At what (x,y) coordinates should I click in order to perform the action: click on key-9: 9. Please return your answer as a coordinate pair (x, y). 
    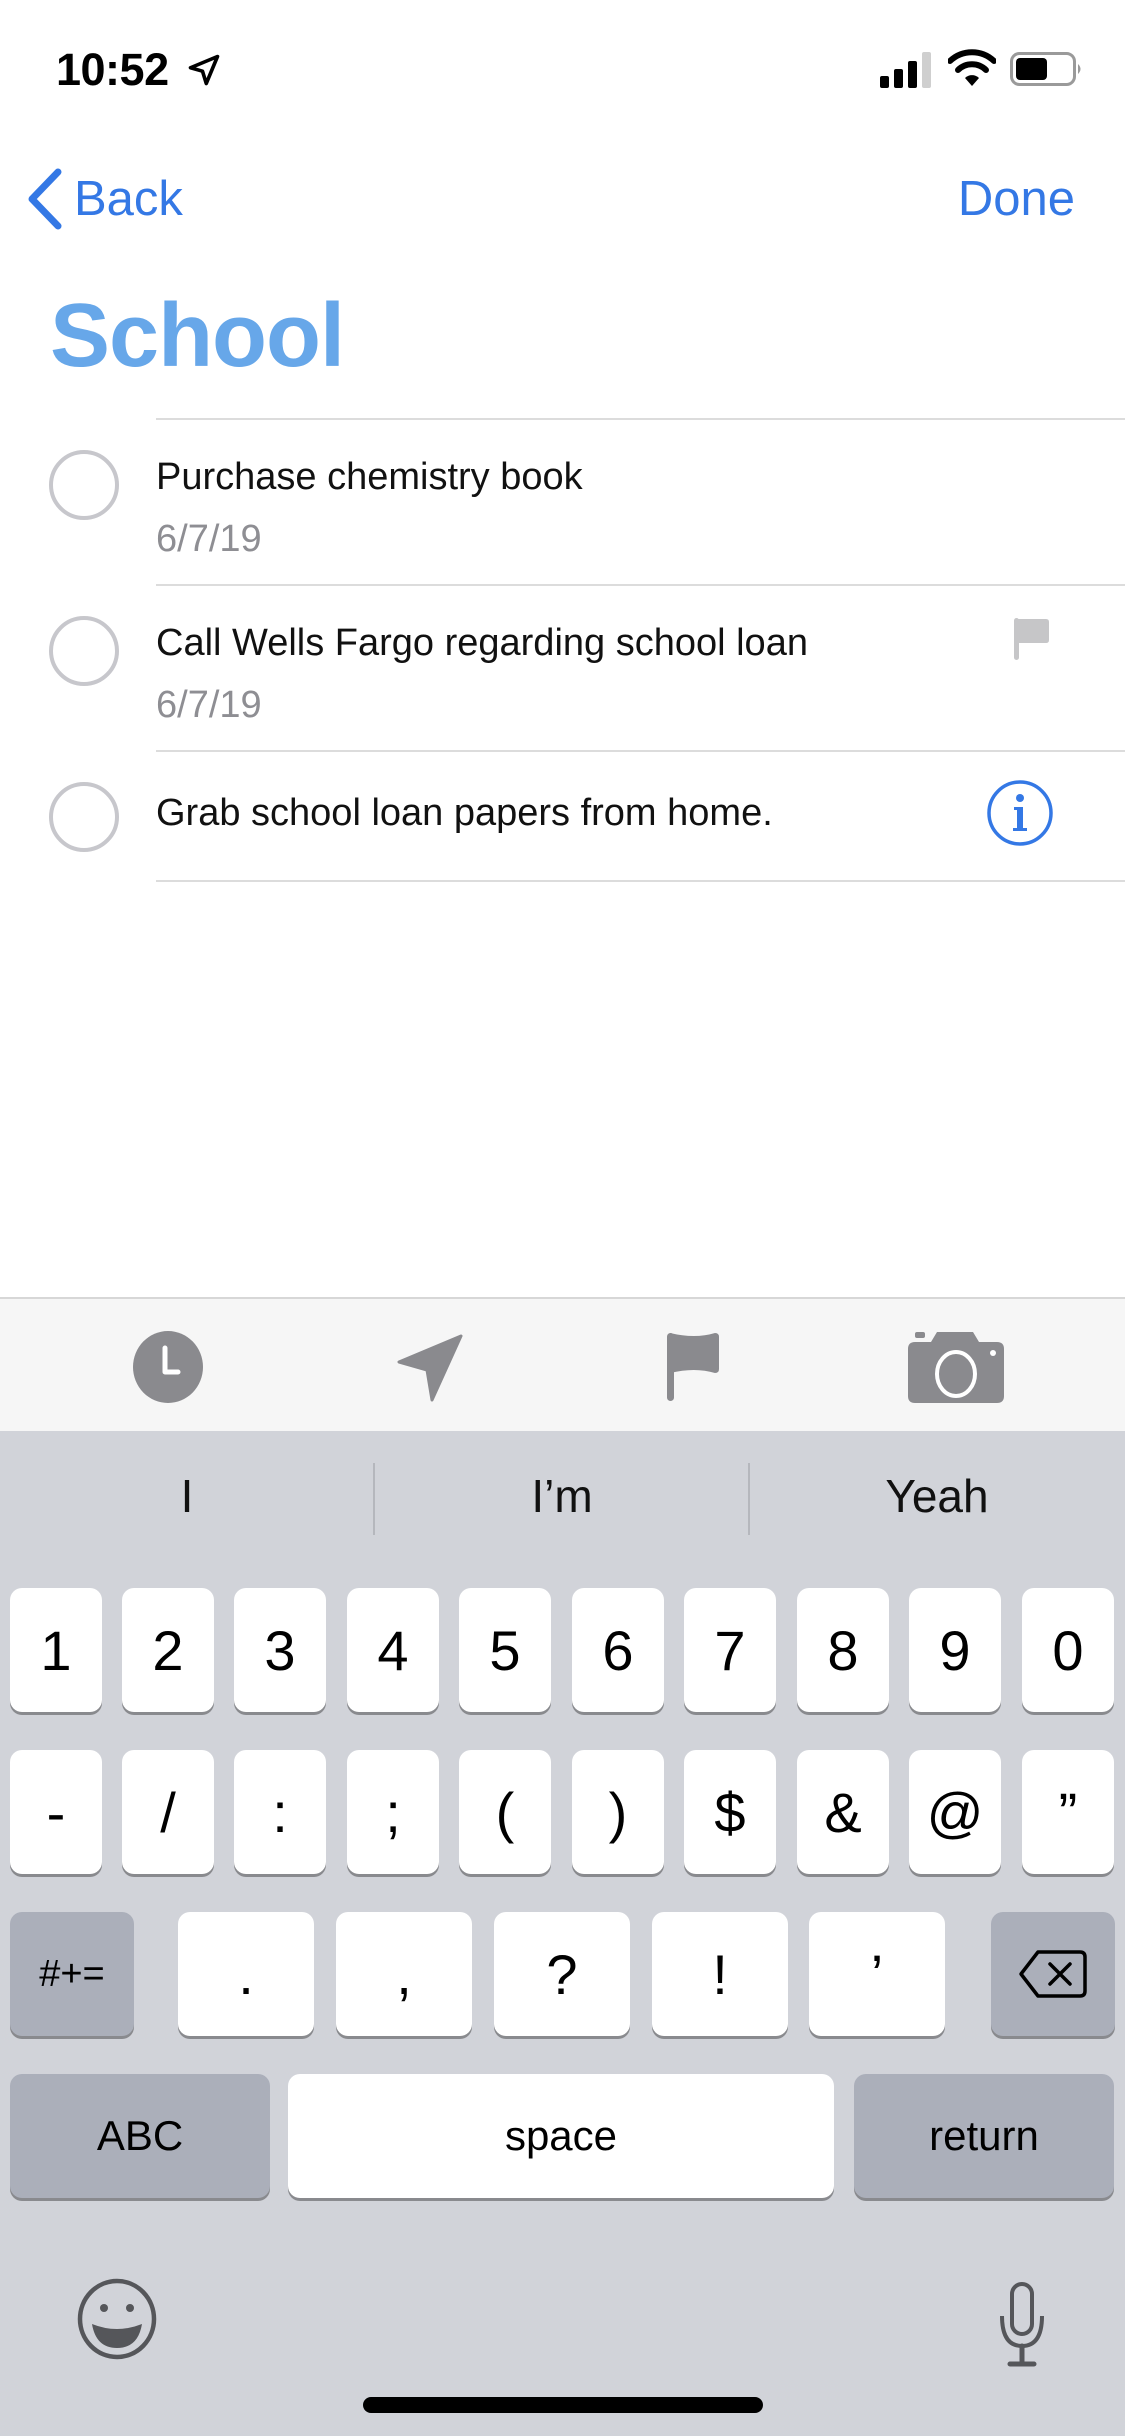
    Looking at the image, I should click on (955, 1650).